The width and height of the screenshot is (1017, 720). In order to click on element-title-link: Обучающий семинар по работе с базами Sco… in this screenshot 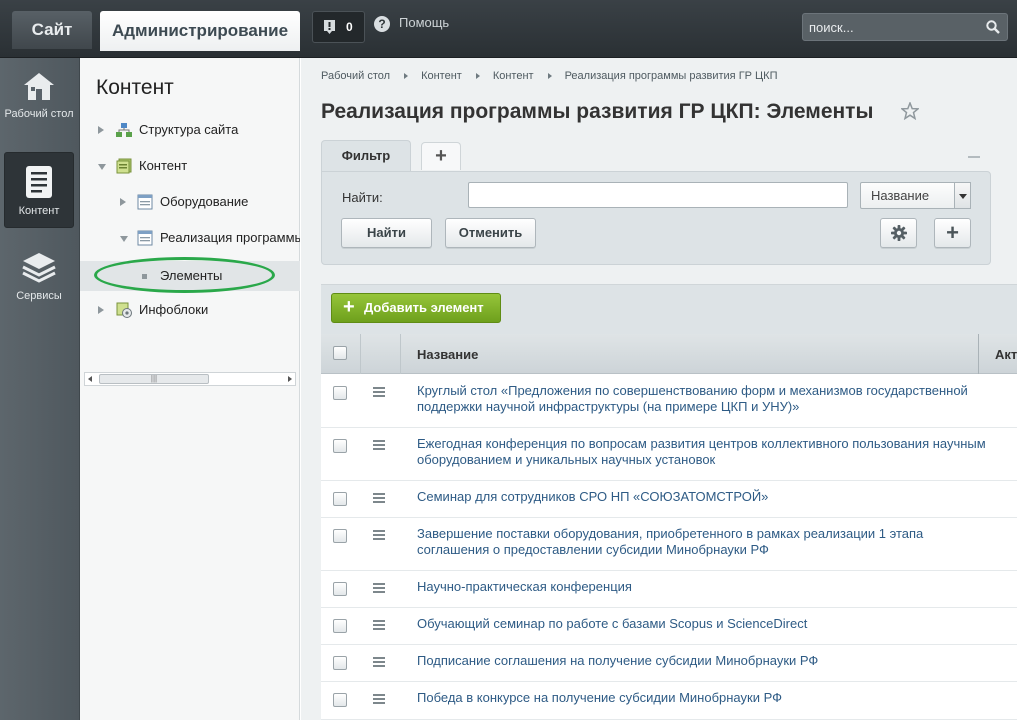, I will do `click(702, 624)`.